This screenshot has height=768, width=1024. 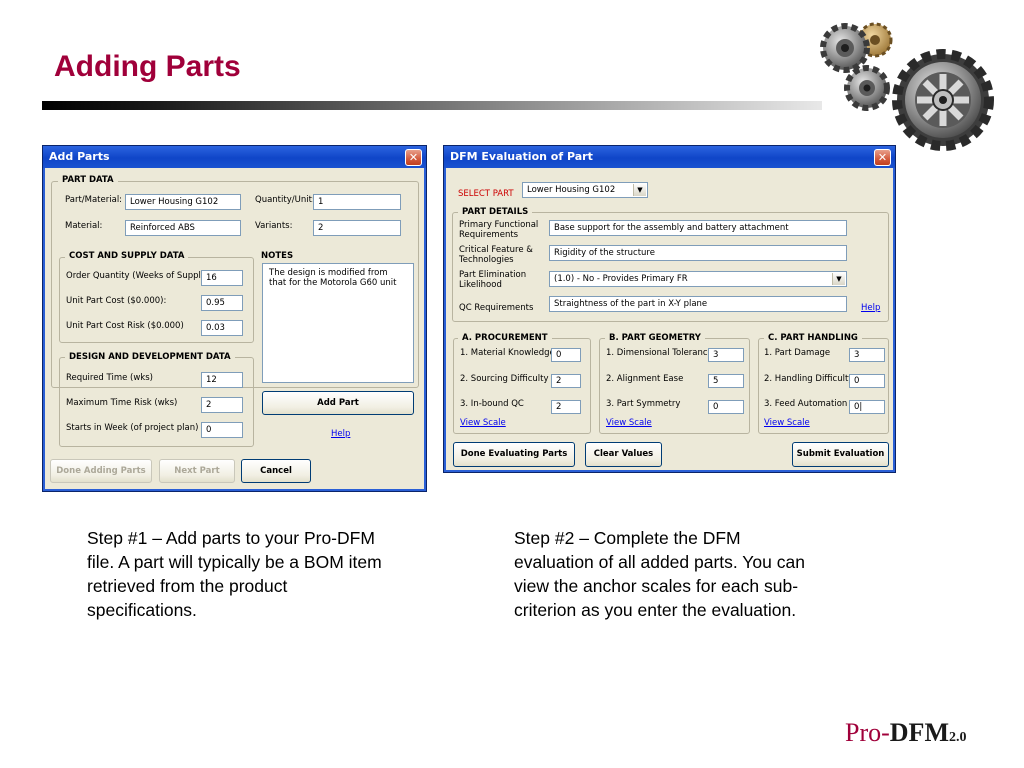 What do you see at coordinates (787, 423) in the screenshot?
I see `handling-view-scale-link: View Scale` at bounding box center [787, 423].